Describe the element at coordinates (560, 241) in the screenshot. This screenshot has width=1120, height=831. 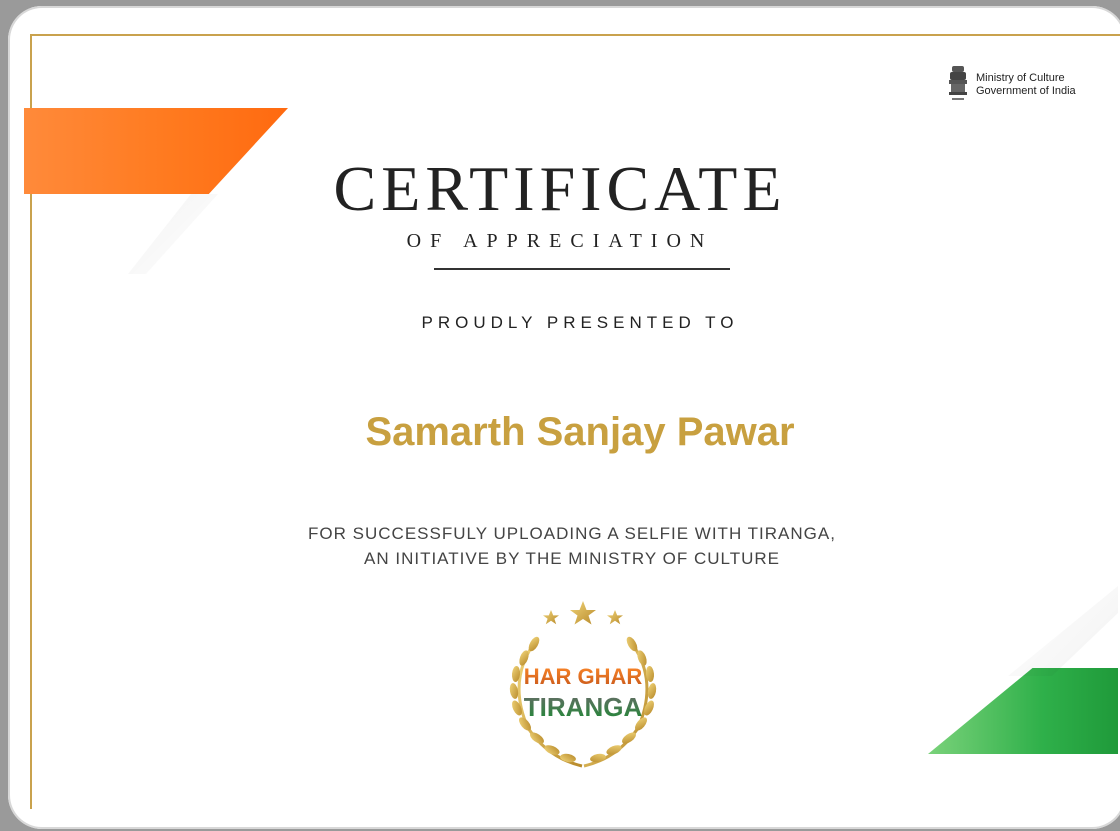
I see `certificate-subtitle: OF APPRECIATION` at that location.